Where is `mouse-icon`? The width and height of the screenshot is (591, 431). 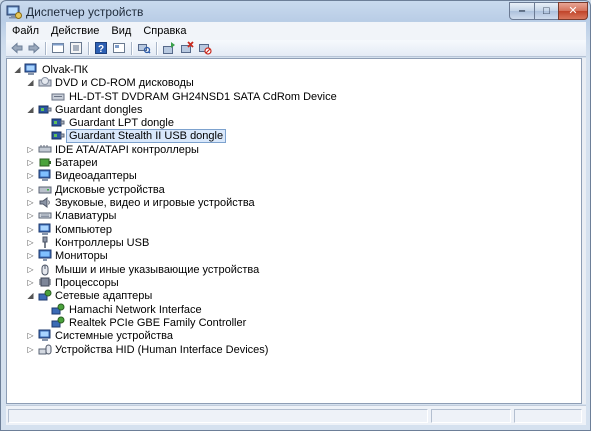
mouse-icon is located at coordinates (45, 270).